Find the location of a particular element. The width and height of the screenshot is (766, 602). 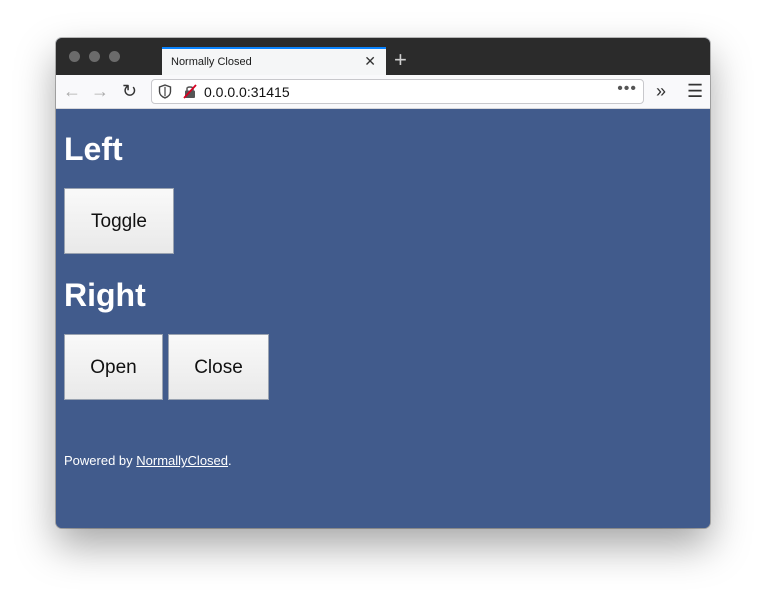

hamburger-menu-icon: ☰ is located at coordinates (695, 91).